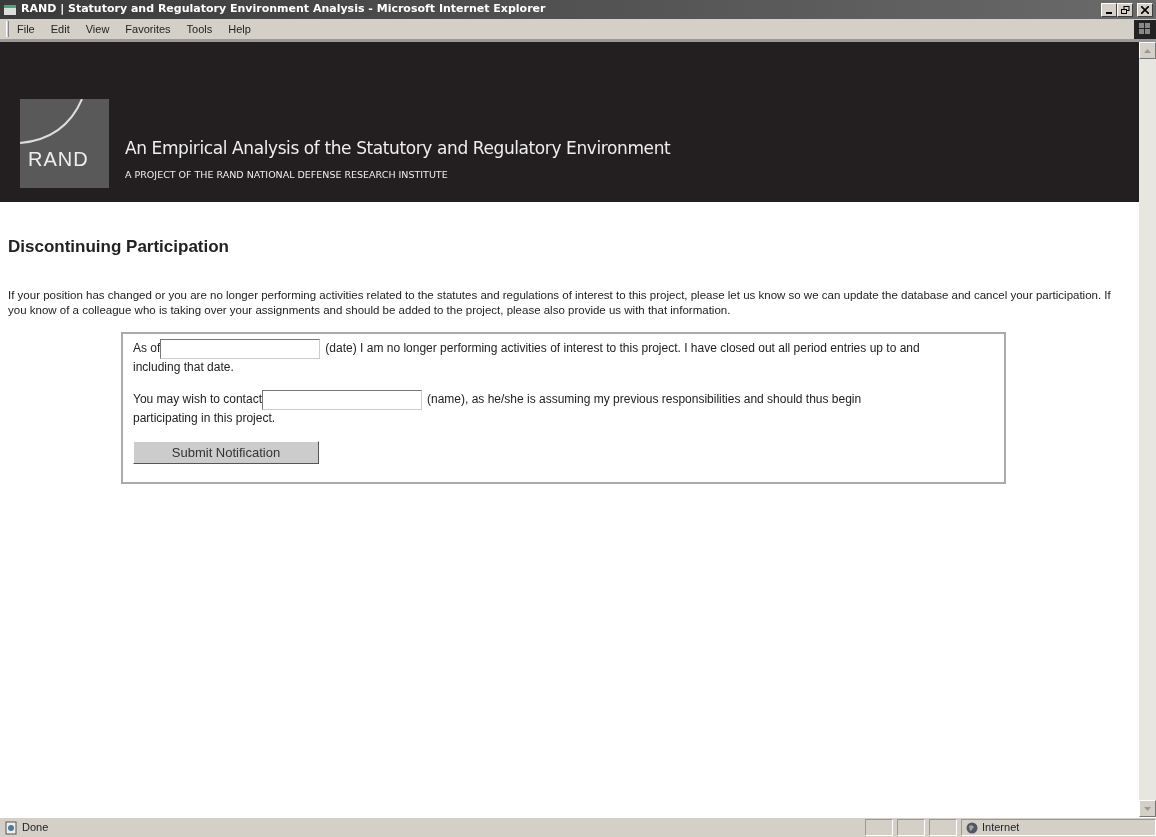  Describe the element at coordinates (26, 29) in the screenshot. I see `menu-item: File` at that location.